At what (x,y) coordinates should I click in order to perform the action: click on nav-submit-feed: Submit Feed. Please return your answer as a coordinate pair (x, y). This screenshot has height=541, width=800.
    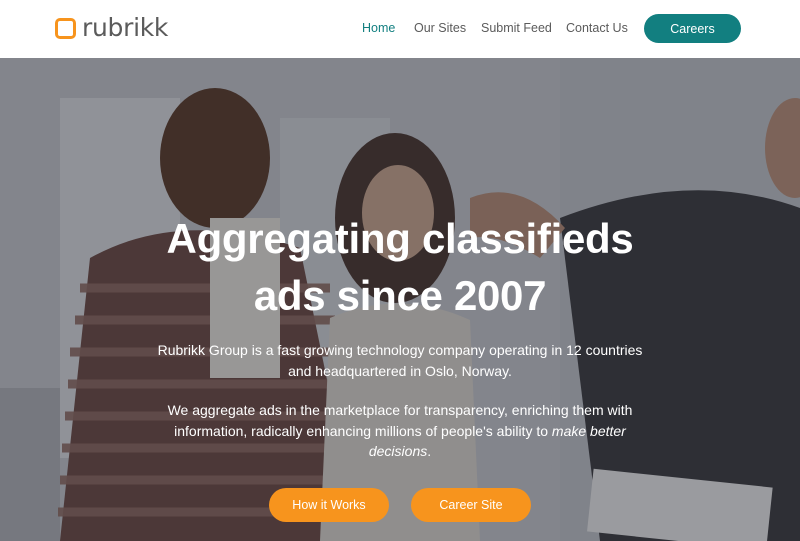
    Looking at the image, I should click on (516, 28).